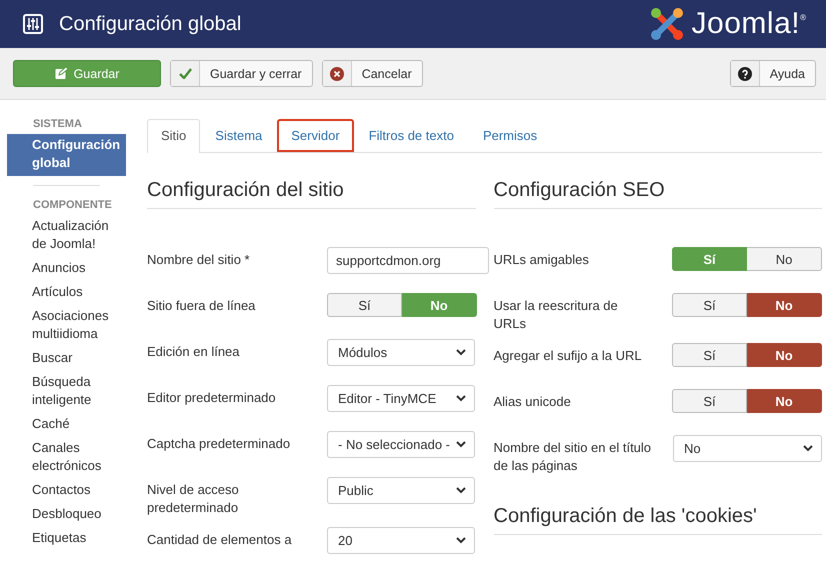 The height and width of the screenshot is (569, 826). I want to click on dropdown: Editor - TinyMCE, so click(401, 398).